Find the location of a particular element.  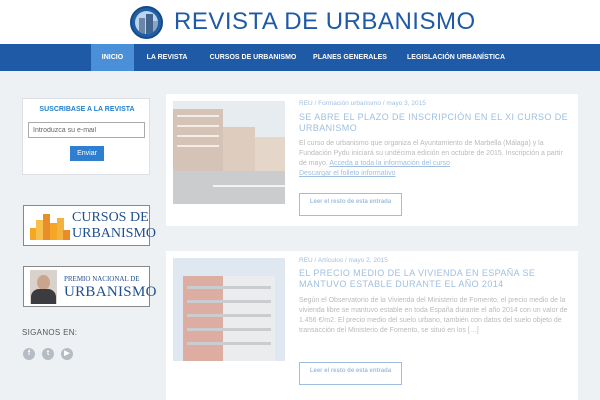

brochure-download-link: Descargar el folleto informativo is located at coordinates (347, 173).